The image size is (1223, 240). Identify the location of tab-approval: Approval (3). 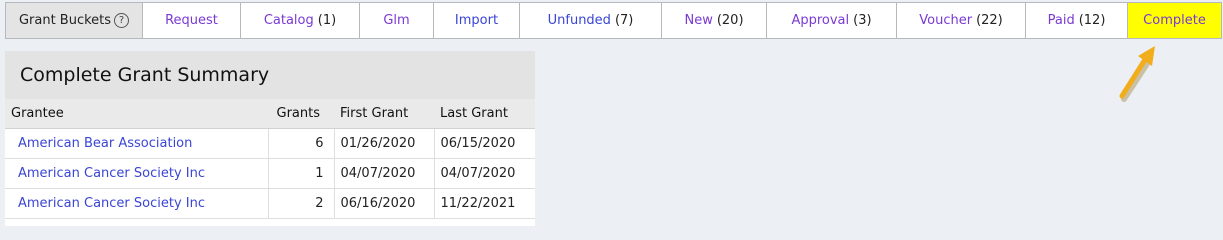
(832, 20).